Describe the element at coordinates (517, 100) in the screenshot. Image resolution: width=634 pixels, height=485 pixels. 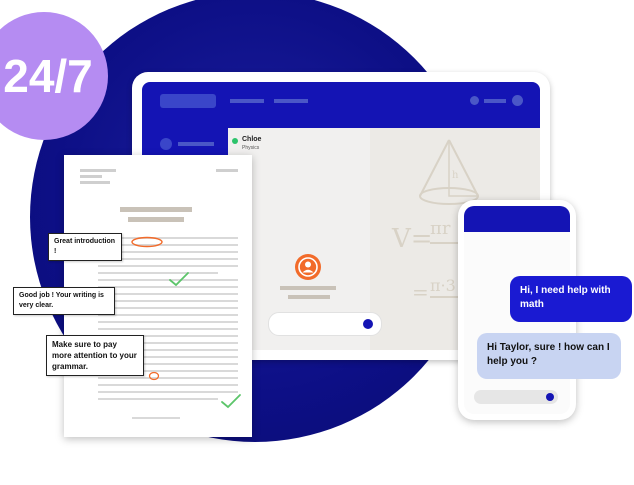
I see `profile-icon` at that location.